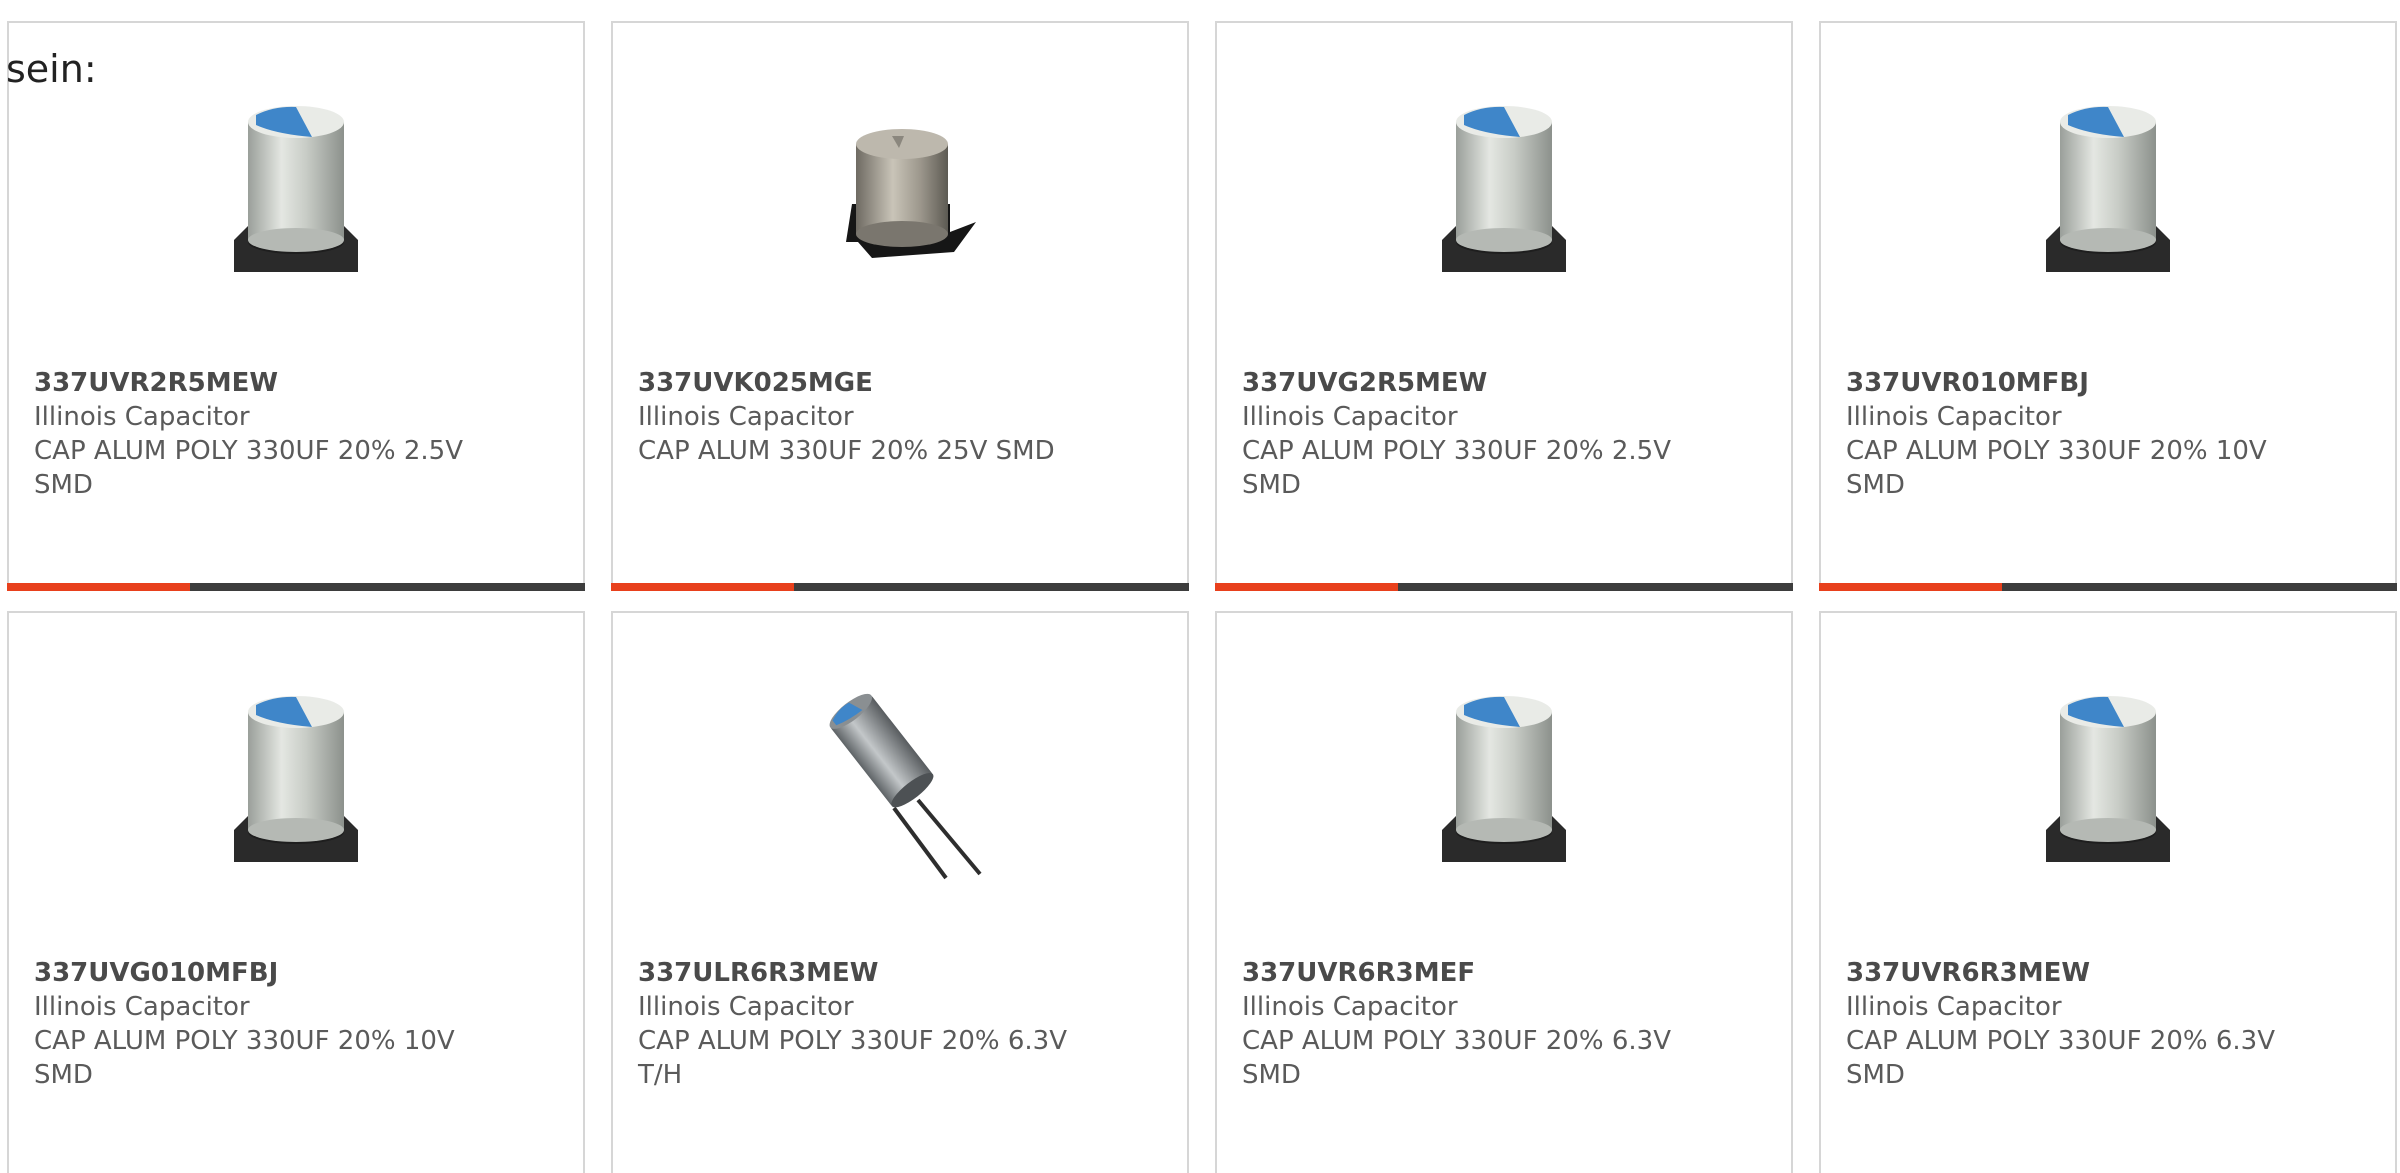 The width and height of the screenshot is (2400, 1173). I want to click on part-number-link: 337UVR6R3MEF, so click(1358, 973).